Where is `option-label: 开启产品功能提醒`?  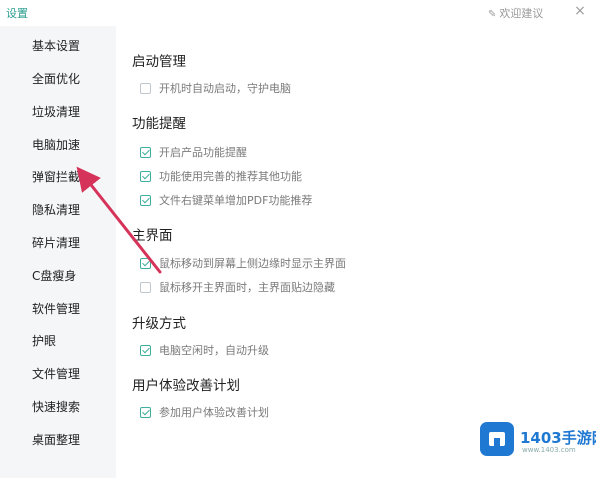 option-label: 开启产品功能提醒 is located at coordinates (203, 152).